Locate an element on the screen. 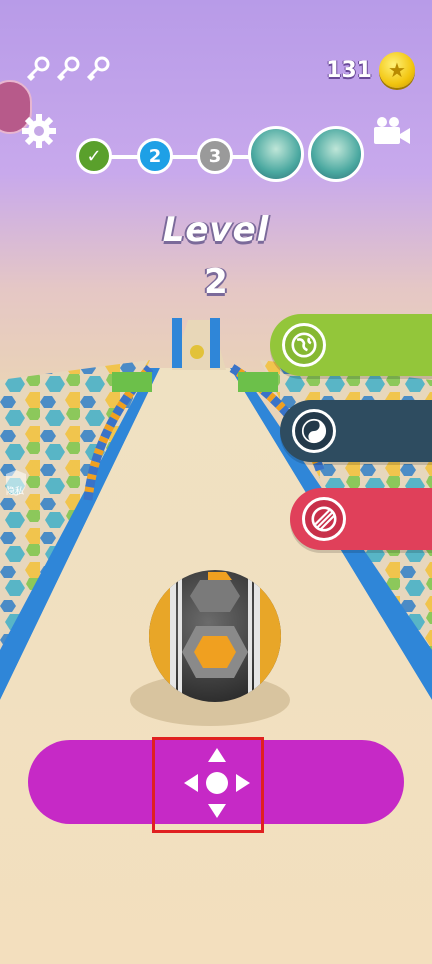 The image size is (432, 964). player-ball is located at coordinates (215, 636).